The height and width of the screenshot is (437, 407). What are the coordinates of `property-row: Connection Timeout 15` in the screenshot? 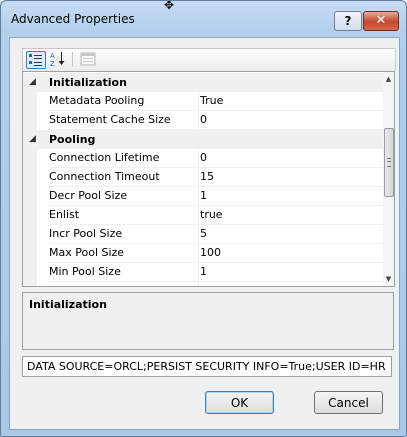 It's located at (203, 177).